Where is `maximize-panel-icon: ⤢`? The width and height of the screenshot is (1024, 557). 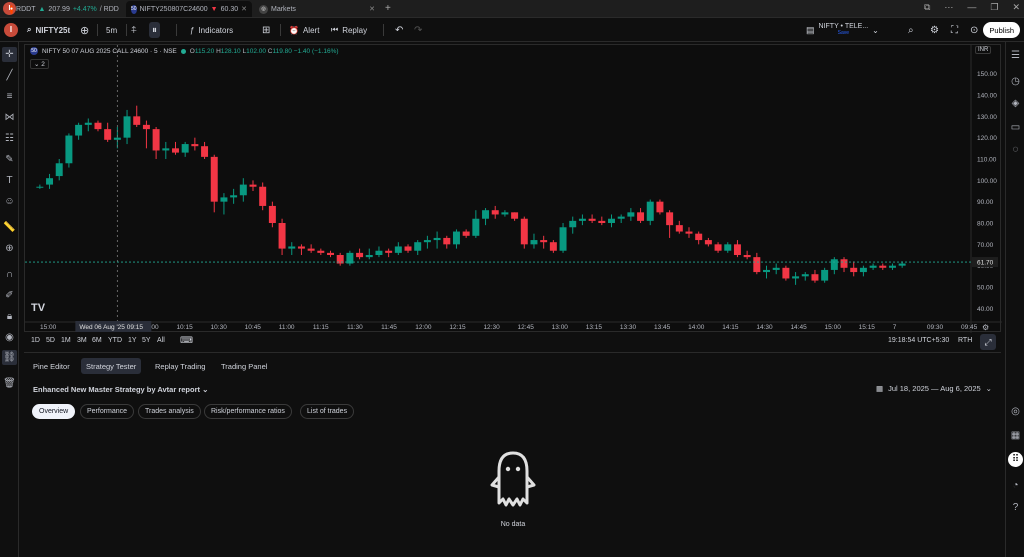 maximize-panel-icon: ⤢ is located at coordinates (988, 342).